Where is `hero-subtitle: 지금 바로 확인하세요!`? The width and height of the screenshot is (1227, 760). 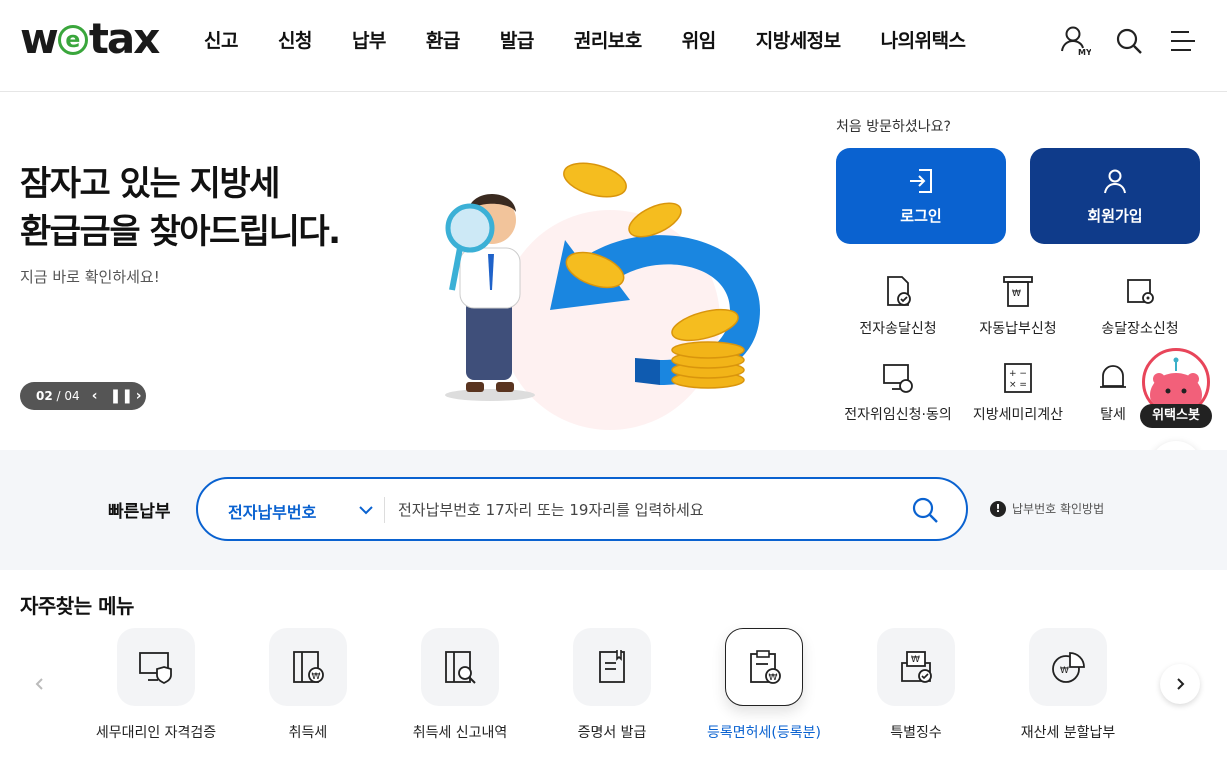
hero-subtitle: 지금 바로 확인하세요! is located at coordinates (90, 277).